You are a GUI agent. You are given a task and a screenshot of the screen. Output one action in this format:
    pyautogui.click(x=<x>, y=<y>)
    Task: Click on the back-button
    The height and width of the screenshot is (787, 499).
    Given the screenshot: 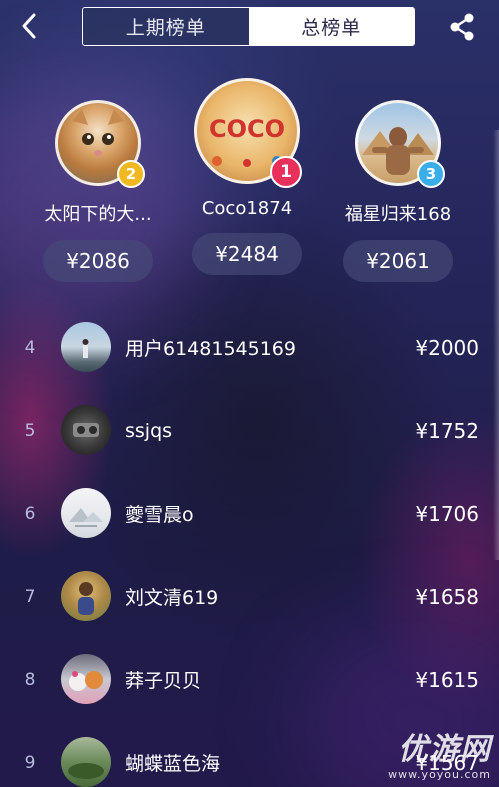 What is the action you would take?
    pyautogui.click(x=30, y=26)
    